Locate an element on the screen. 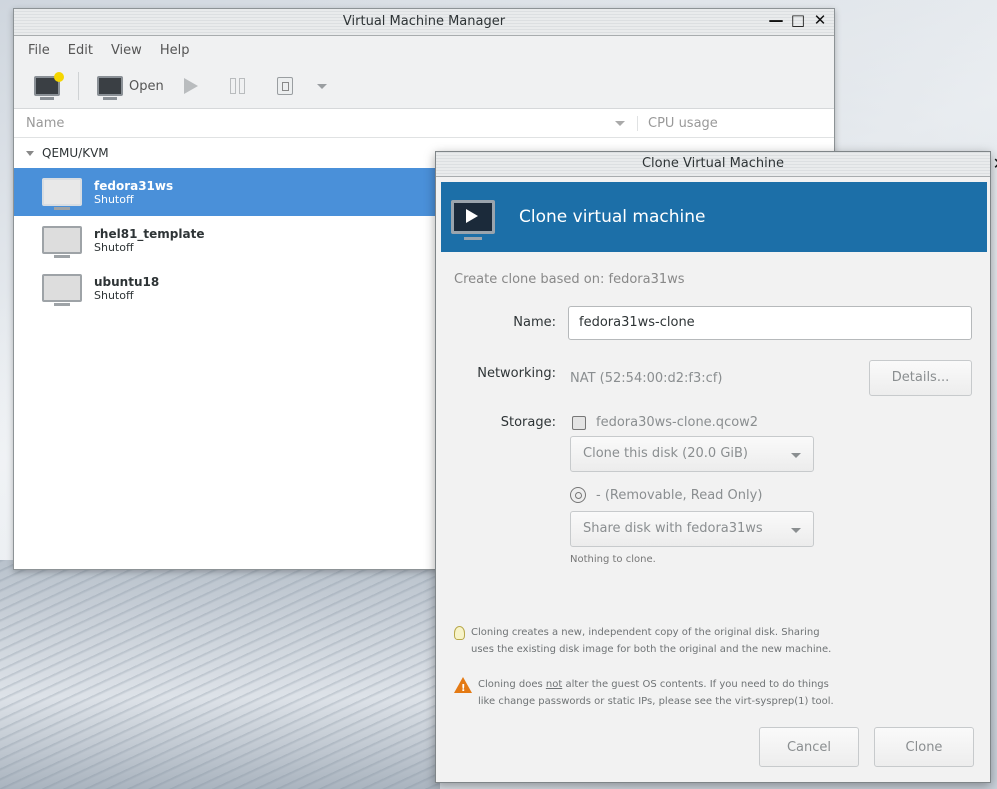  menu-view: View is located at coordinates (126, 50).